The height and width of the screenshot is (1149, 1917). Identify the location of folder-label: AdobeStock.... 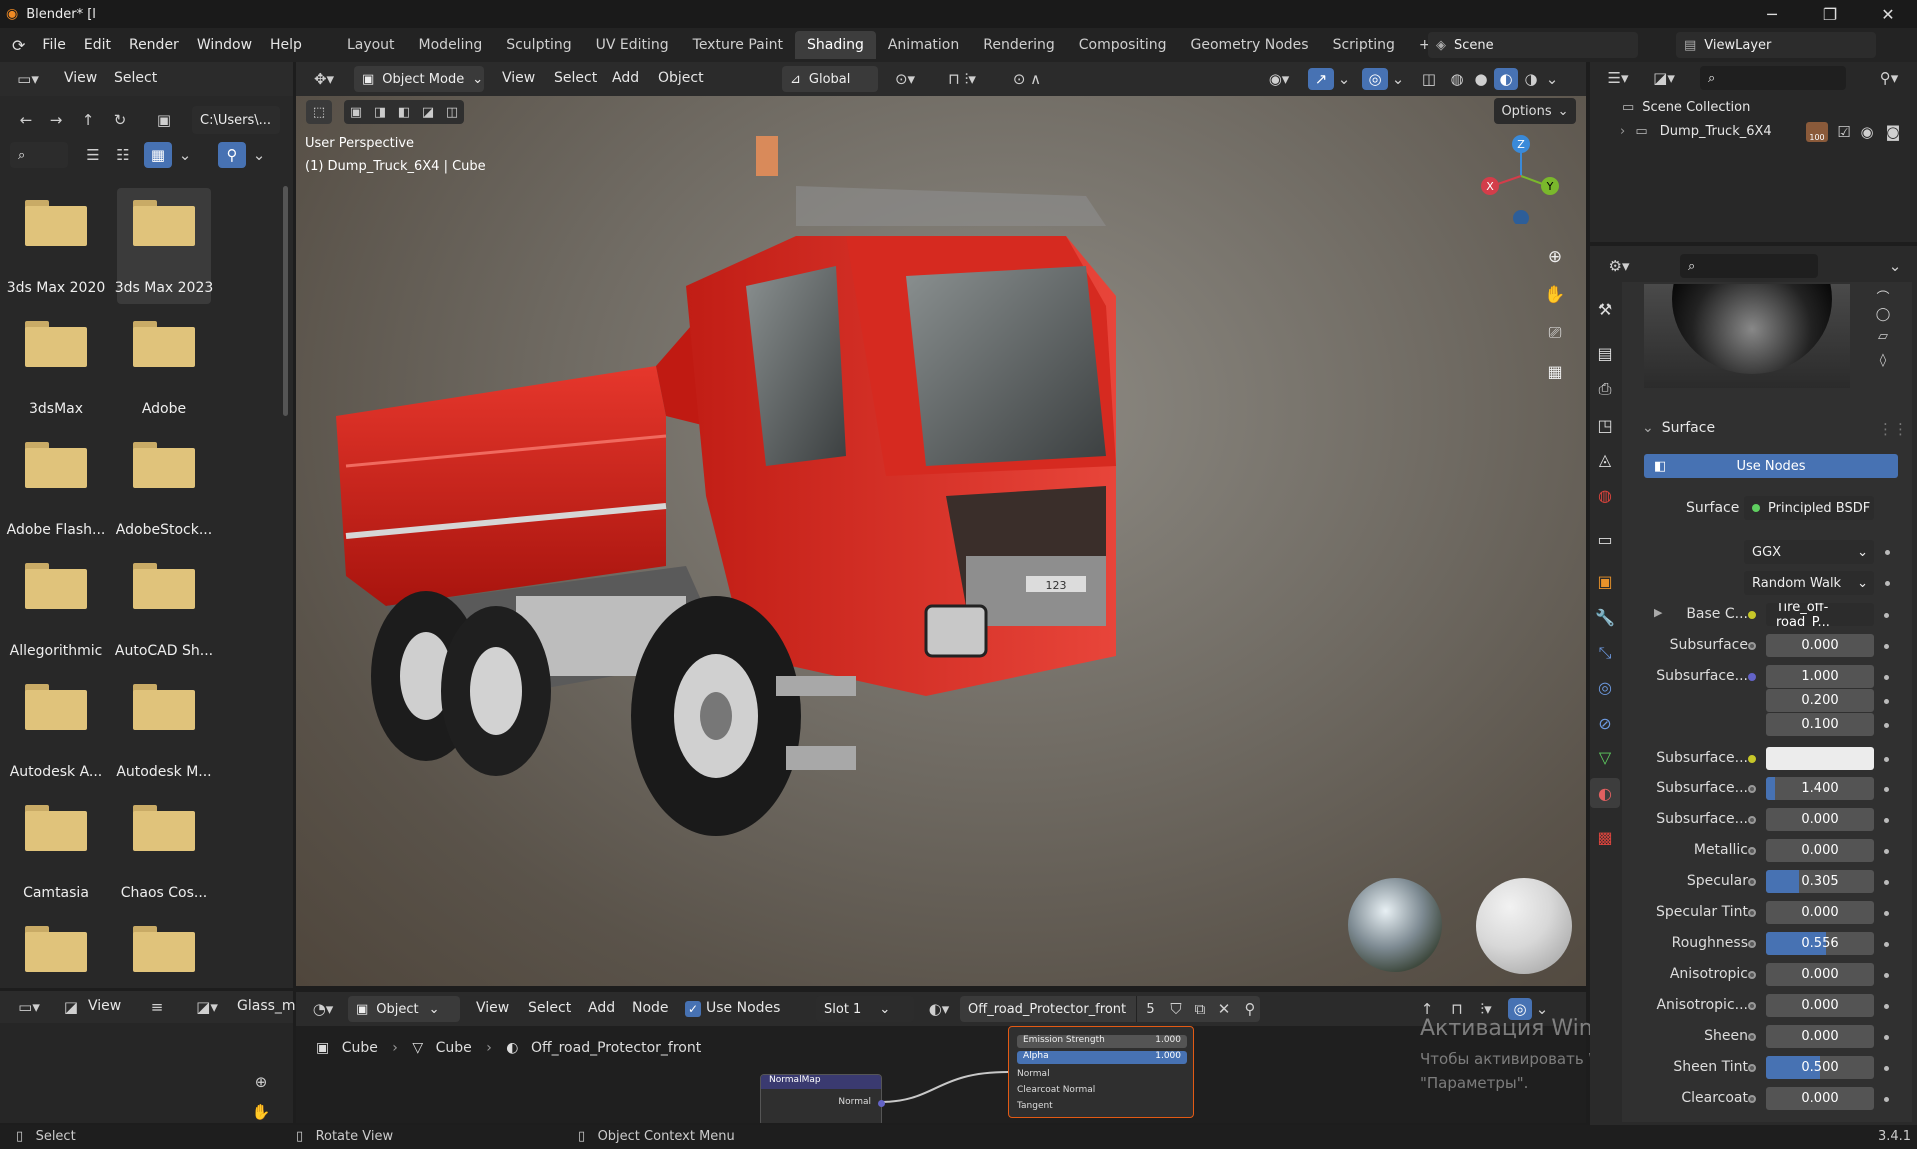
(164, 530).